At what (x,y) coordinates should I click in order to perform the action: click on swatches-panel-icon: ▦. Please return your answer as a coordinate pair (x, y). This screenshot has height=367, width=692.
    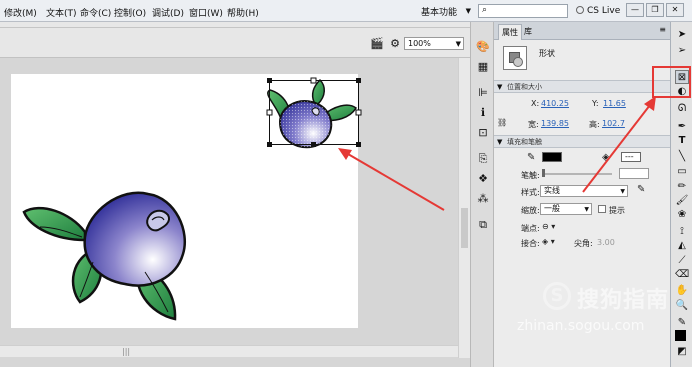
    Looking at the image, I should click on (483, 67).